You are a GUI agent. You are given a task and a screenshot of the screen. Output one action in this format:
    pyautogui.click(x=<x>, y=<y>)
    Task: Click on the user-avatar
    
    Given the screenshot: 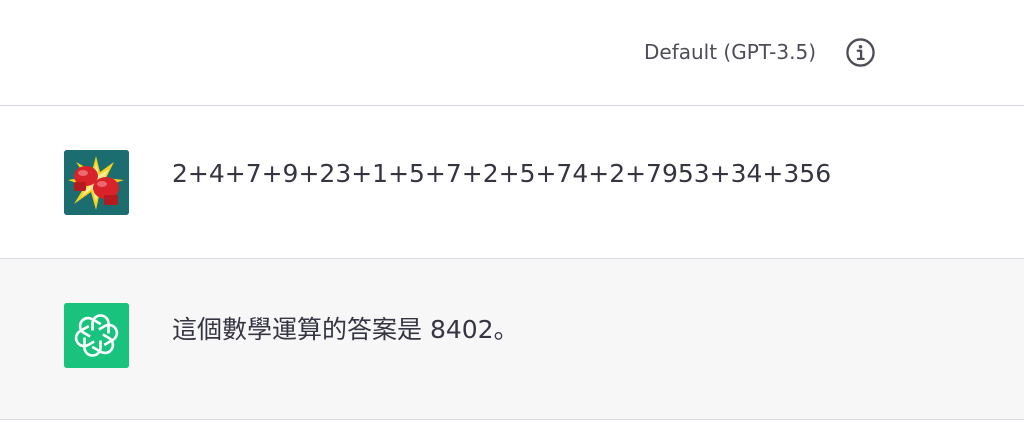 What is the action you would take?
    pyautogui.click(x=96, y=182)
    